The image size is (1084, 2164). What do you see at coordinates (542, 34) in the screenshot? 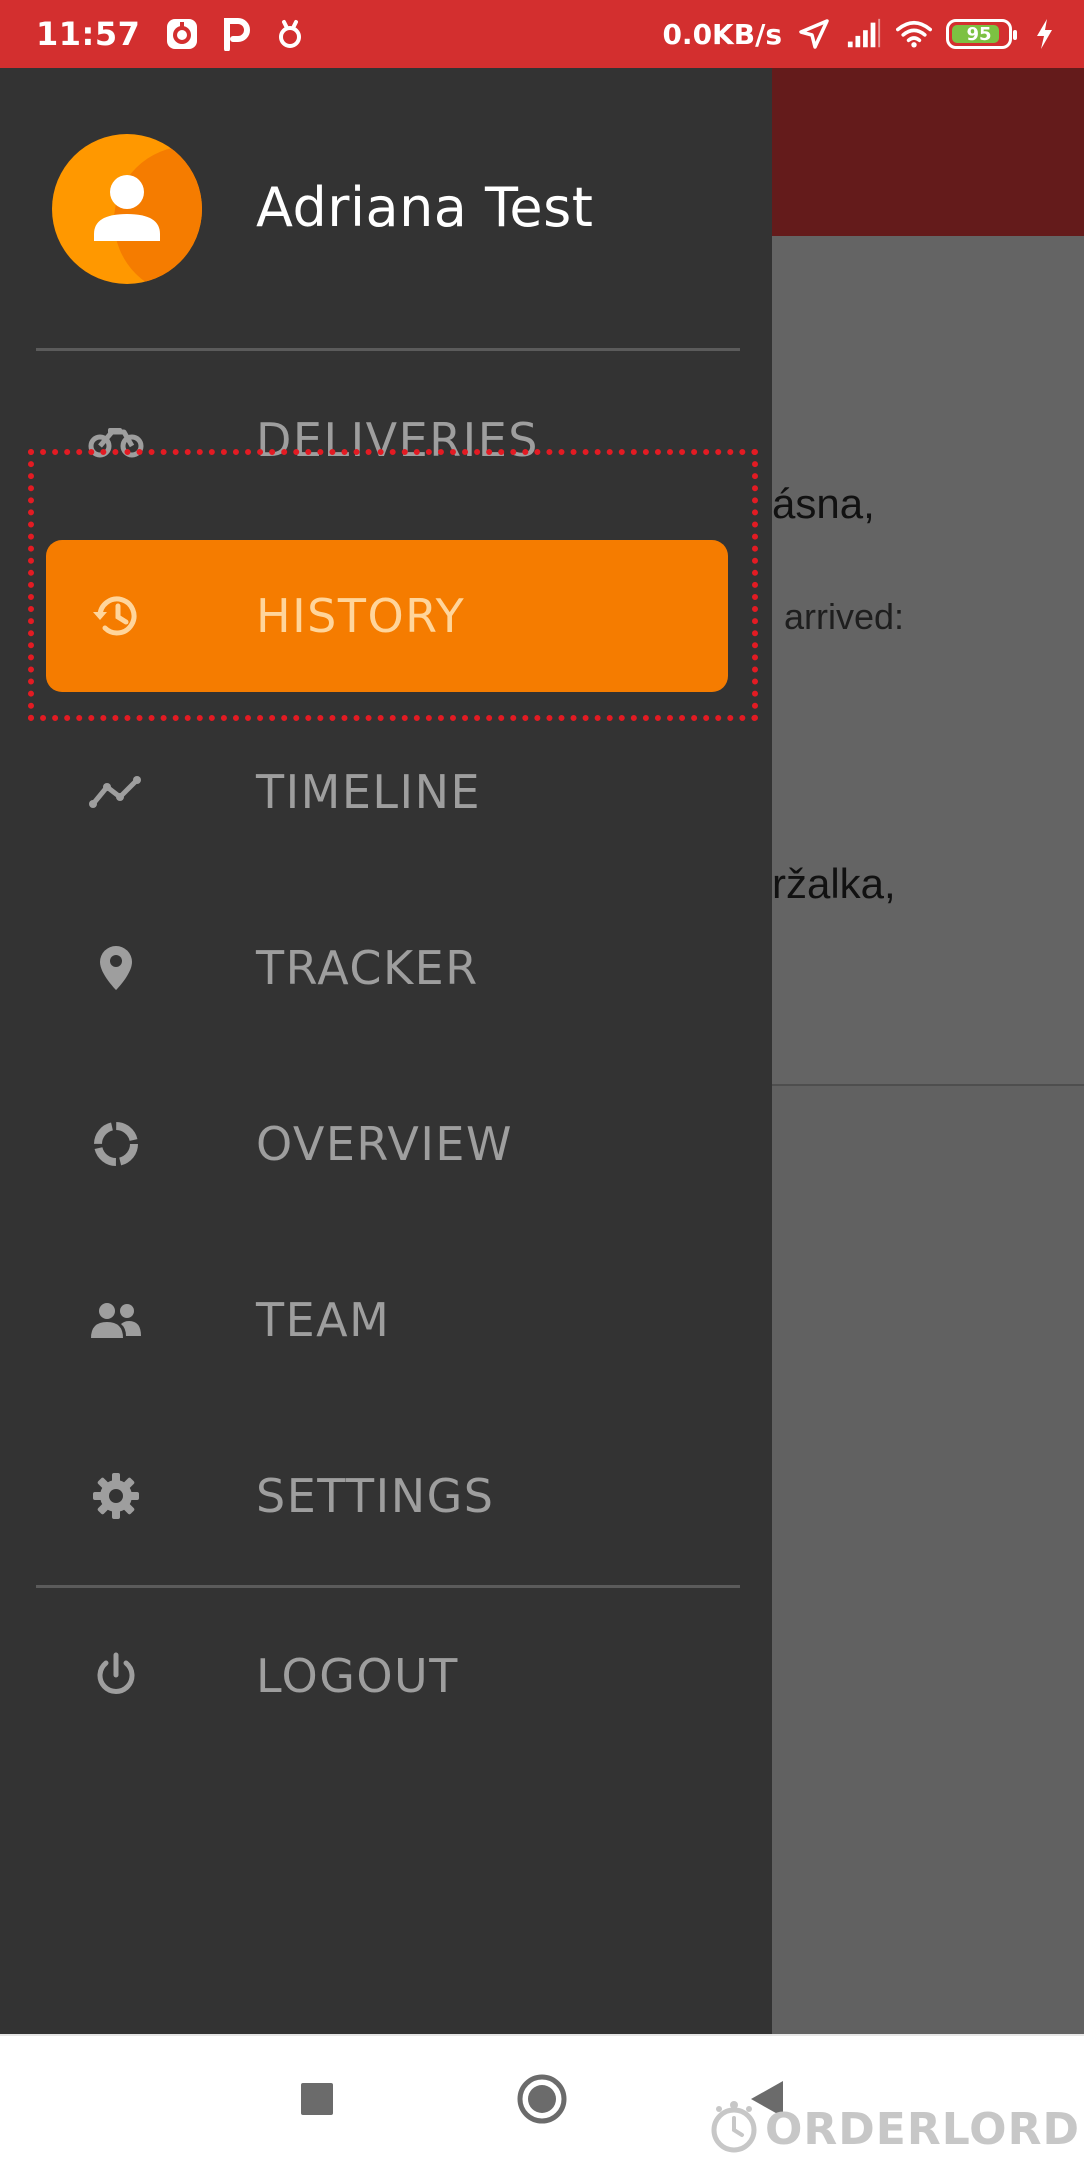
I see `status-bar: 11:57 0.0KB/s 95` at bounding box center [542, 34].